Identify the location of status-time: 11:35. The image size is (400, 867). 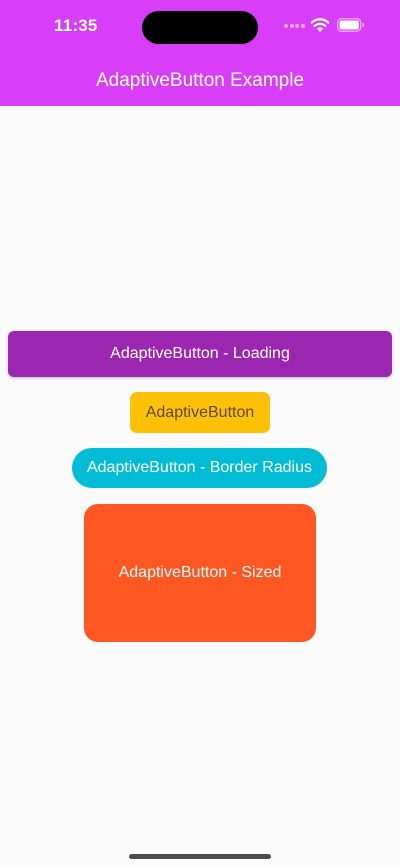
(76, 25).